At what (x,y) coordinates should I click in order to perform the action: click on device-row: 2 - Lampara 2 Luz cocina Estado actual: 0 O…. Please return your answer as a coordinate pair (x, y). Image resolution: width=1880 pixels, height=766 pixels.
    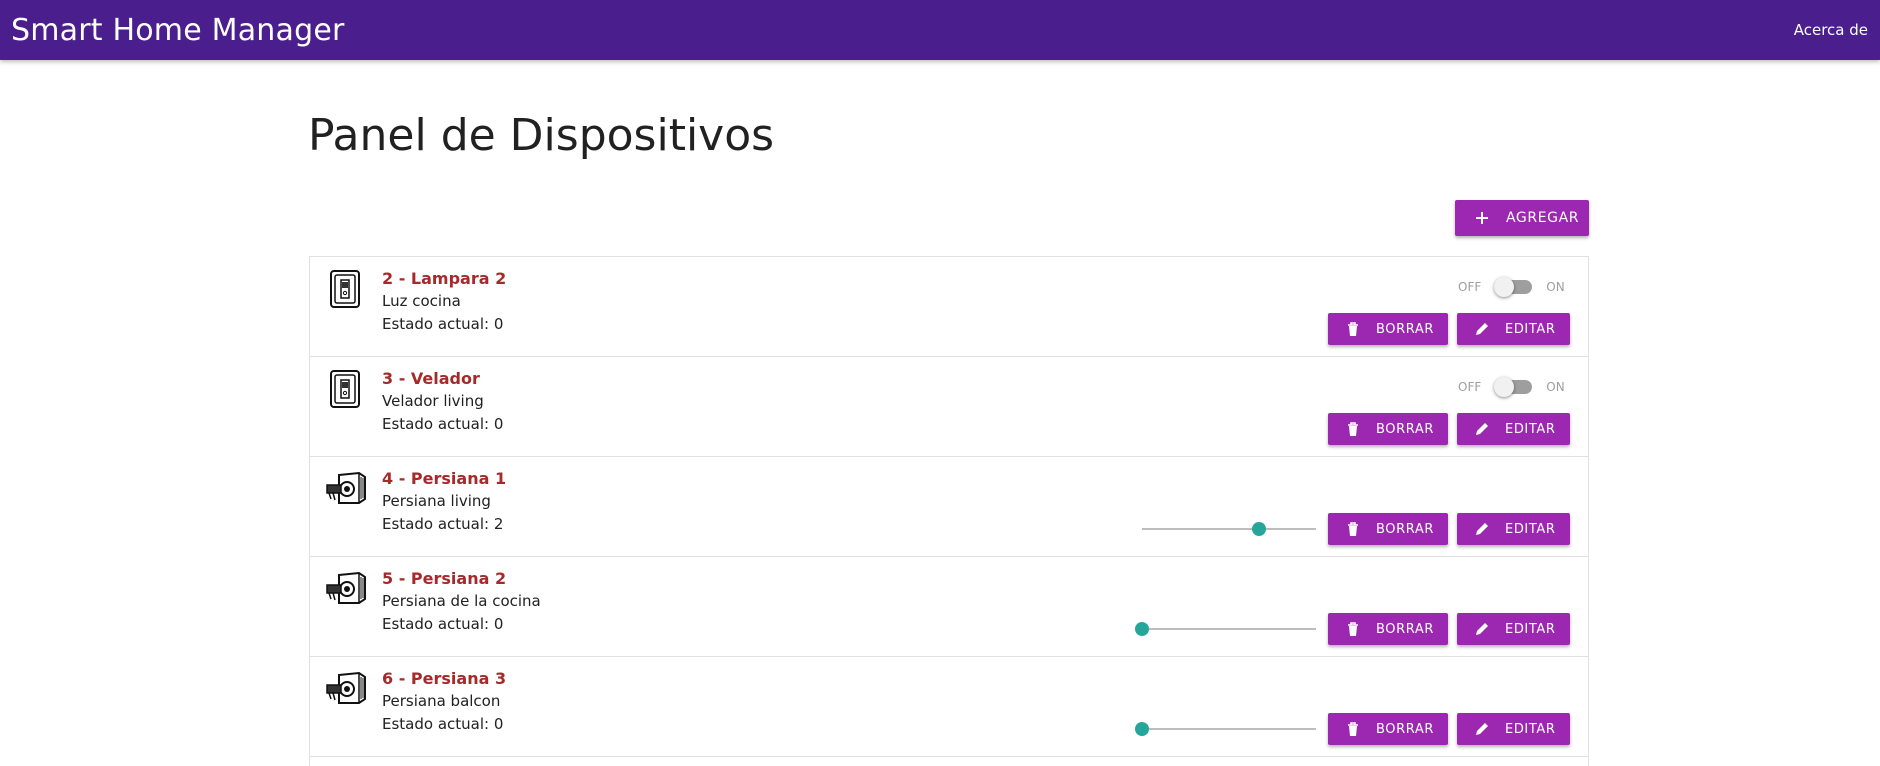
    Looking at the image, I should click on (949, 307).